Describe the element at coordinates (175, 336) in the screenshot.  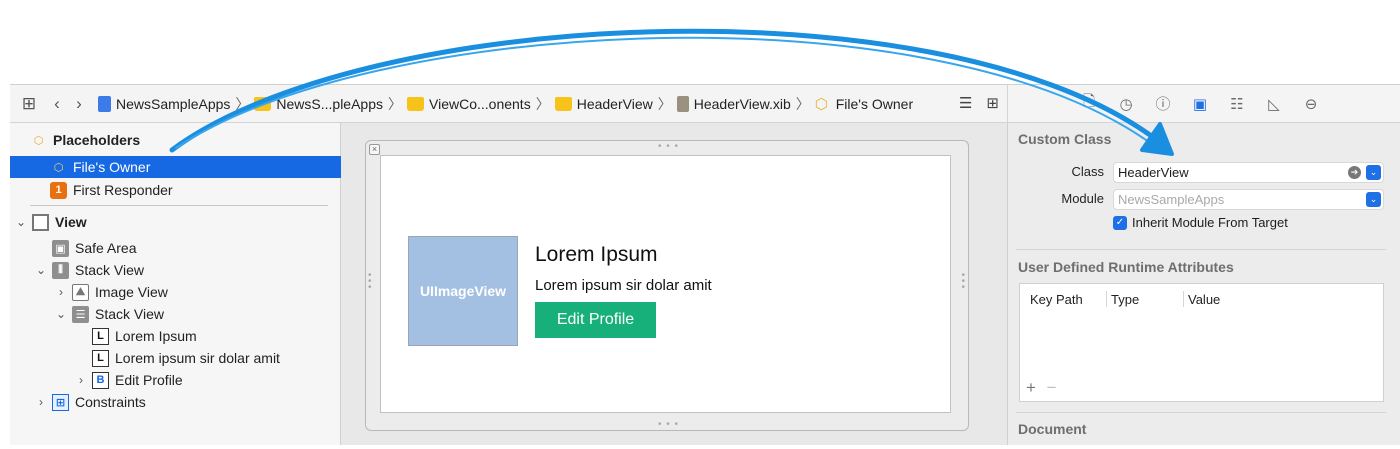
I see `outline-item-label-lorem-ipsum: L Lorem Ipsum` at that location.